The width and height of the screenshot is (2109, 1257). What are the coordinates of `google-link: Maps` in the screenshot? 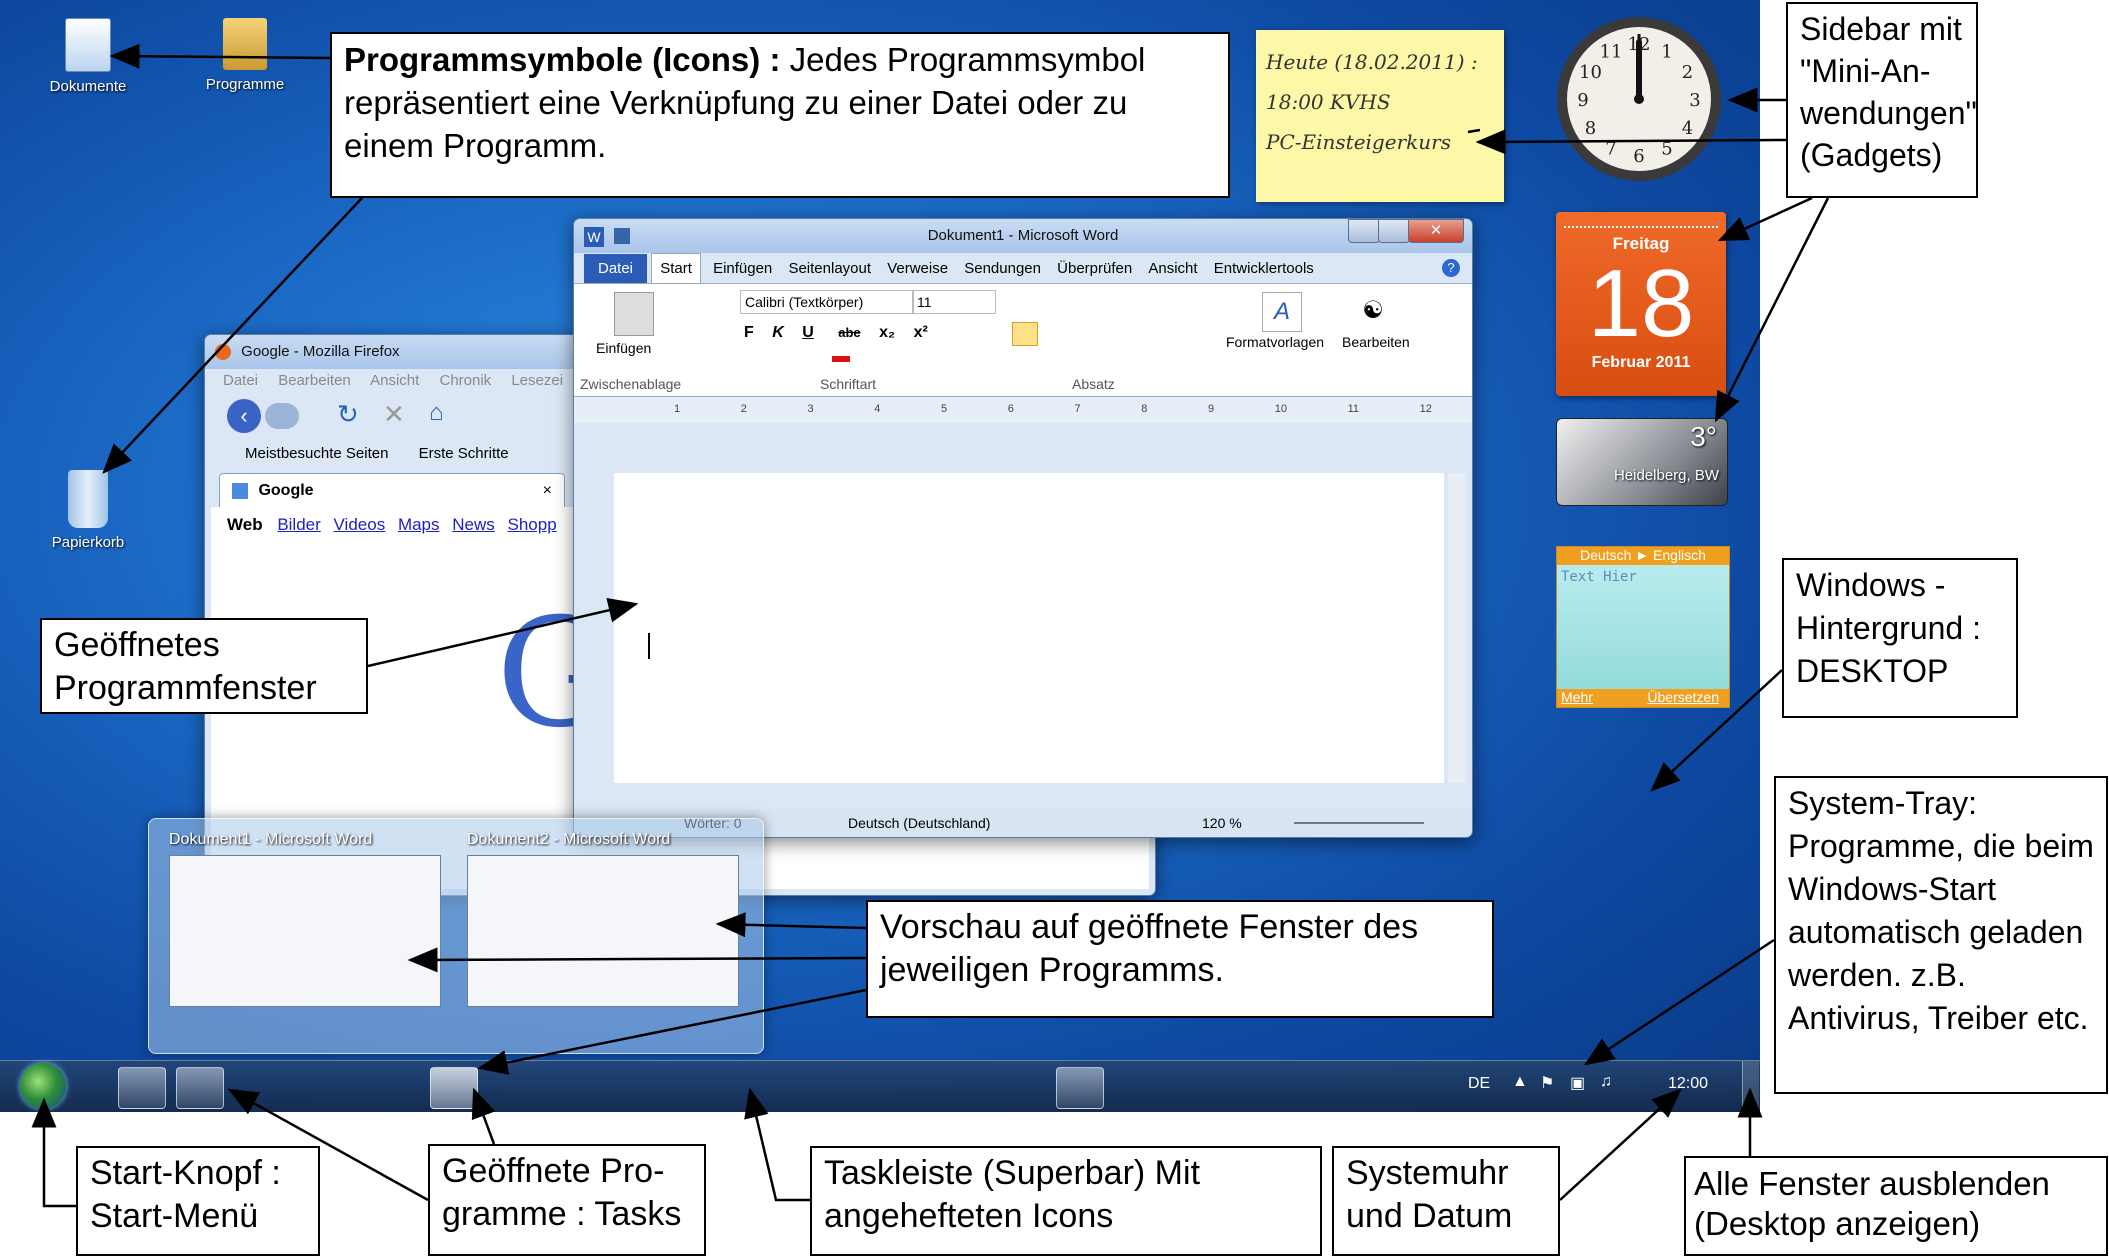 It's located at (419, 524).